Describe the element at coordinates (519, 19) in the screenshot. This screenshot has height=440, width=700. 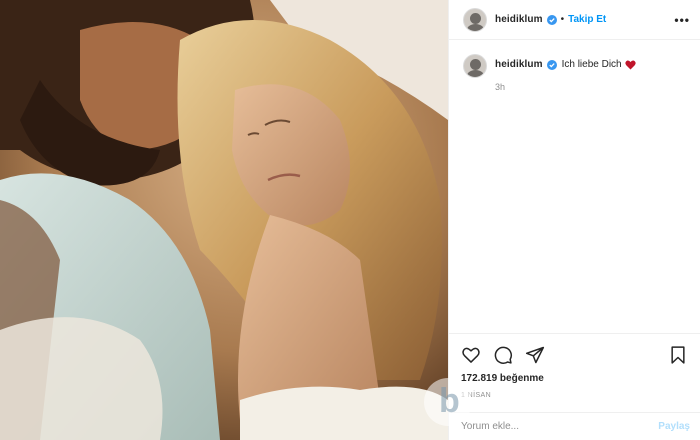
I see `username: heidiklum` at that location.